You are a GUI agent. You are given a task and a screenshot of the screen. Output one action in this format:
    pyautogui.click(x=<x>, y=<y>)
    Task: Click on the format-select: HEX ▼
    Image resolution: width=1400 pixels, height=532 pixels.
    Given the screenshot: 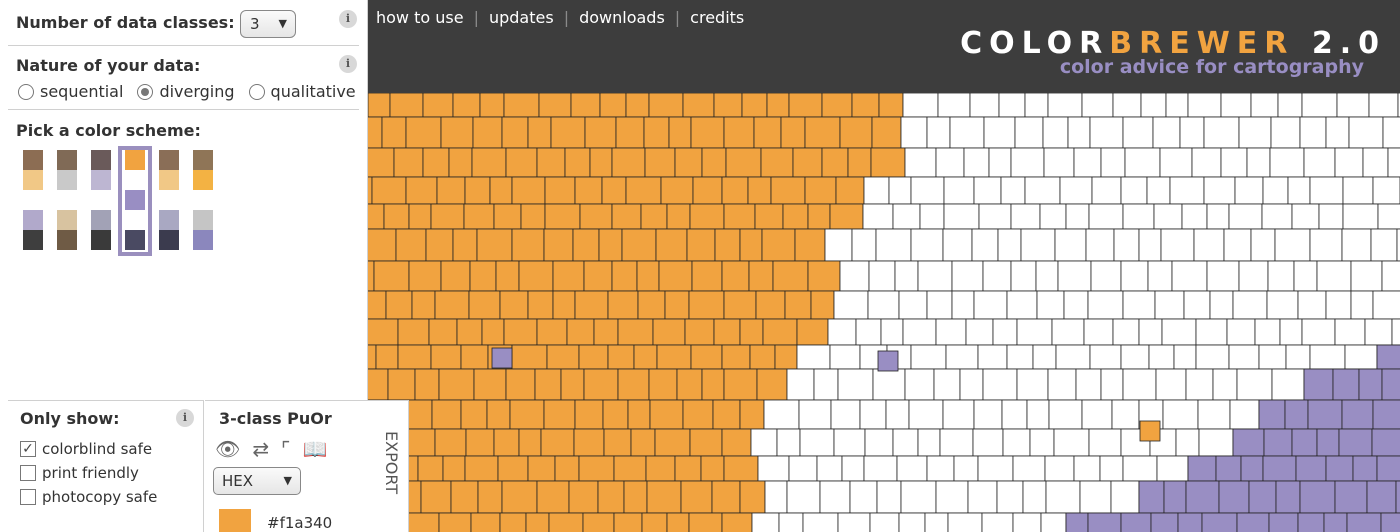 What is the action you would take?
    pyautogui.click(x=257, y=481)
    